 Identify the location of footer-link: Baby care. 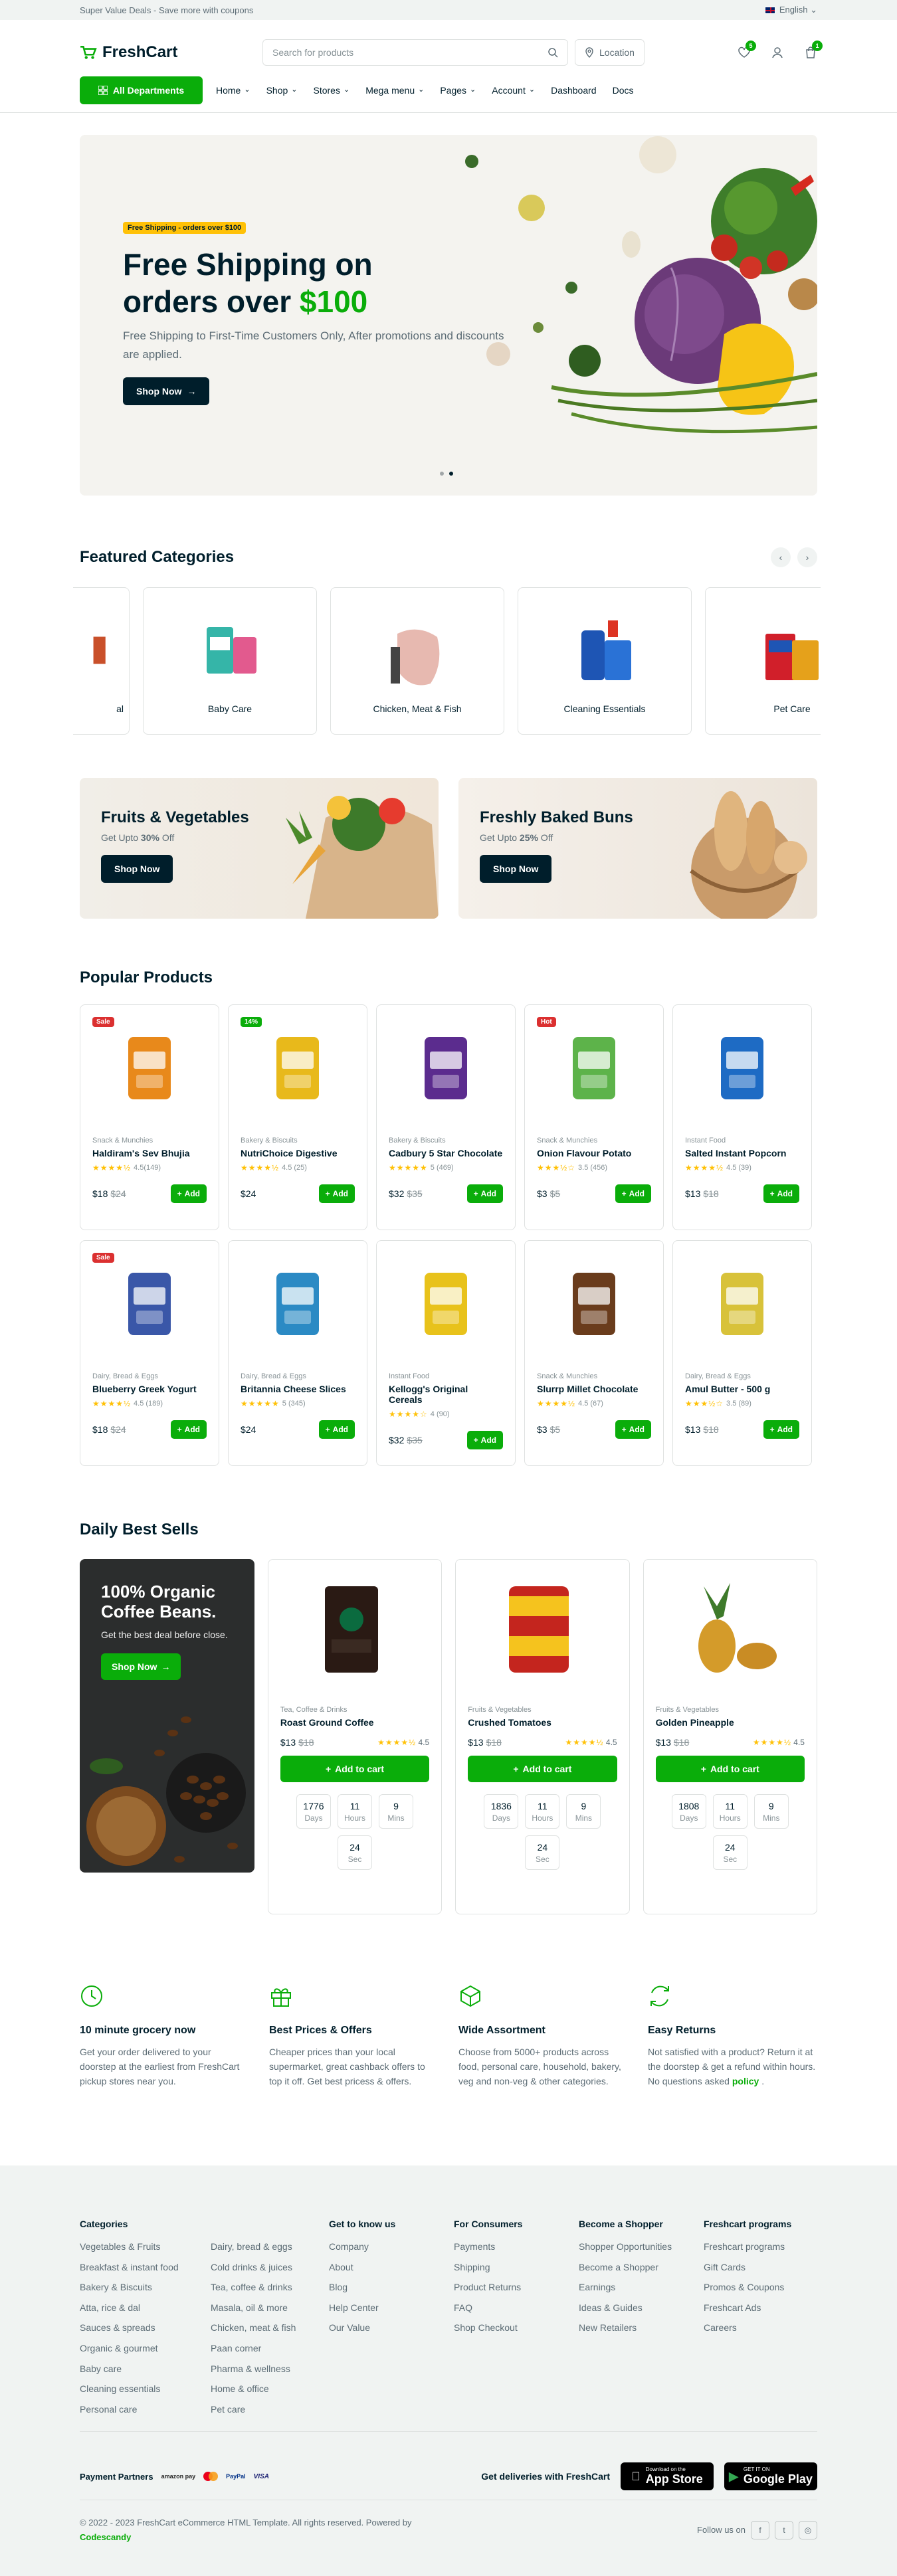
(145, 2369).